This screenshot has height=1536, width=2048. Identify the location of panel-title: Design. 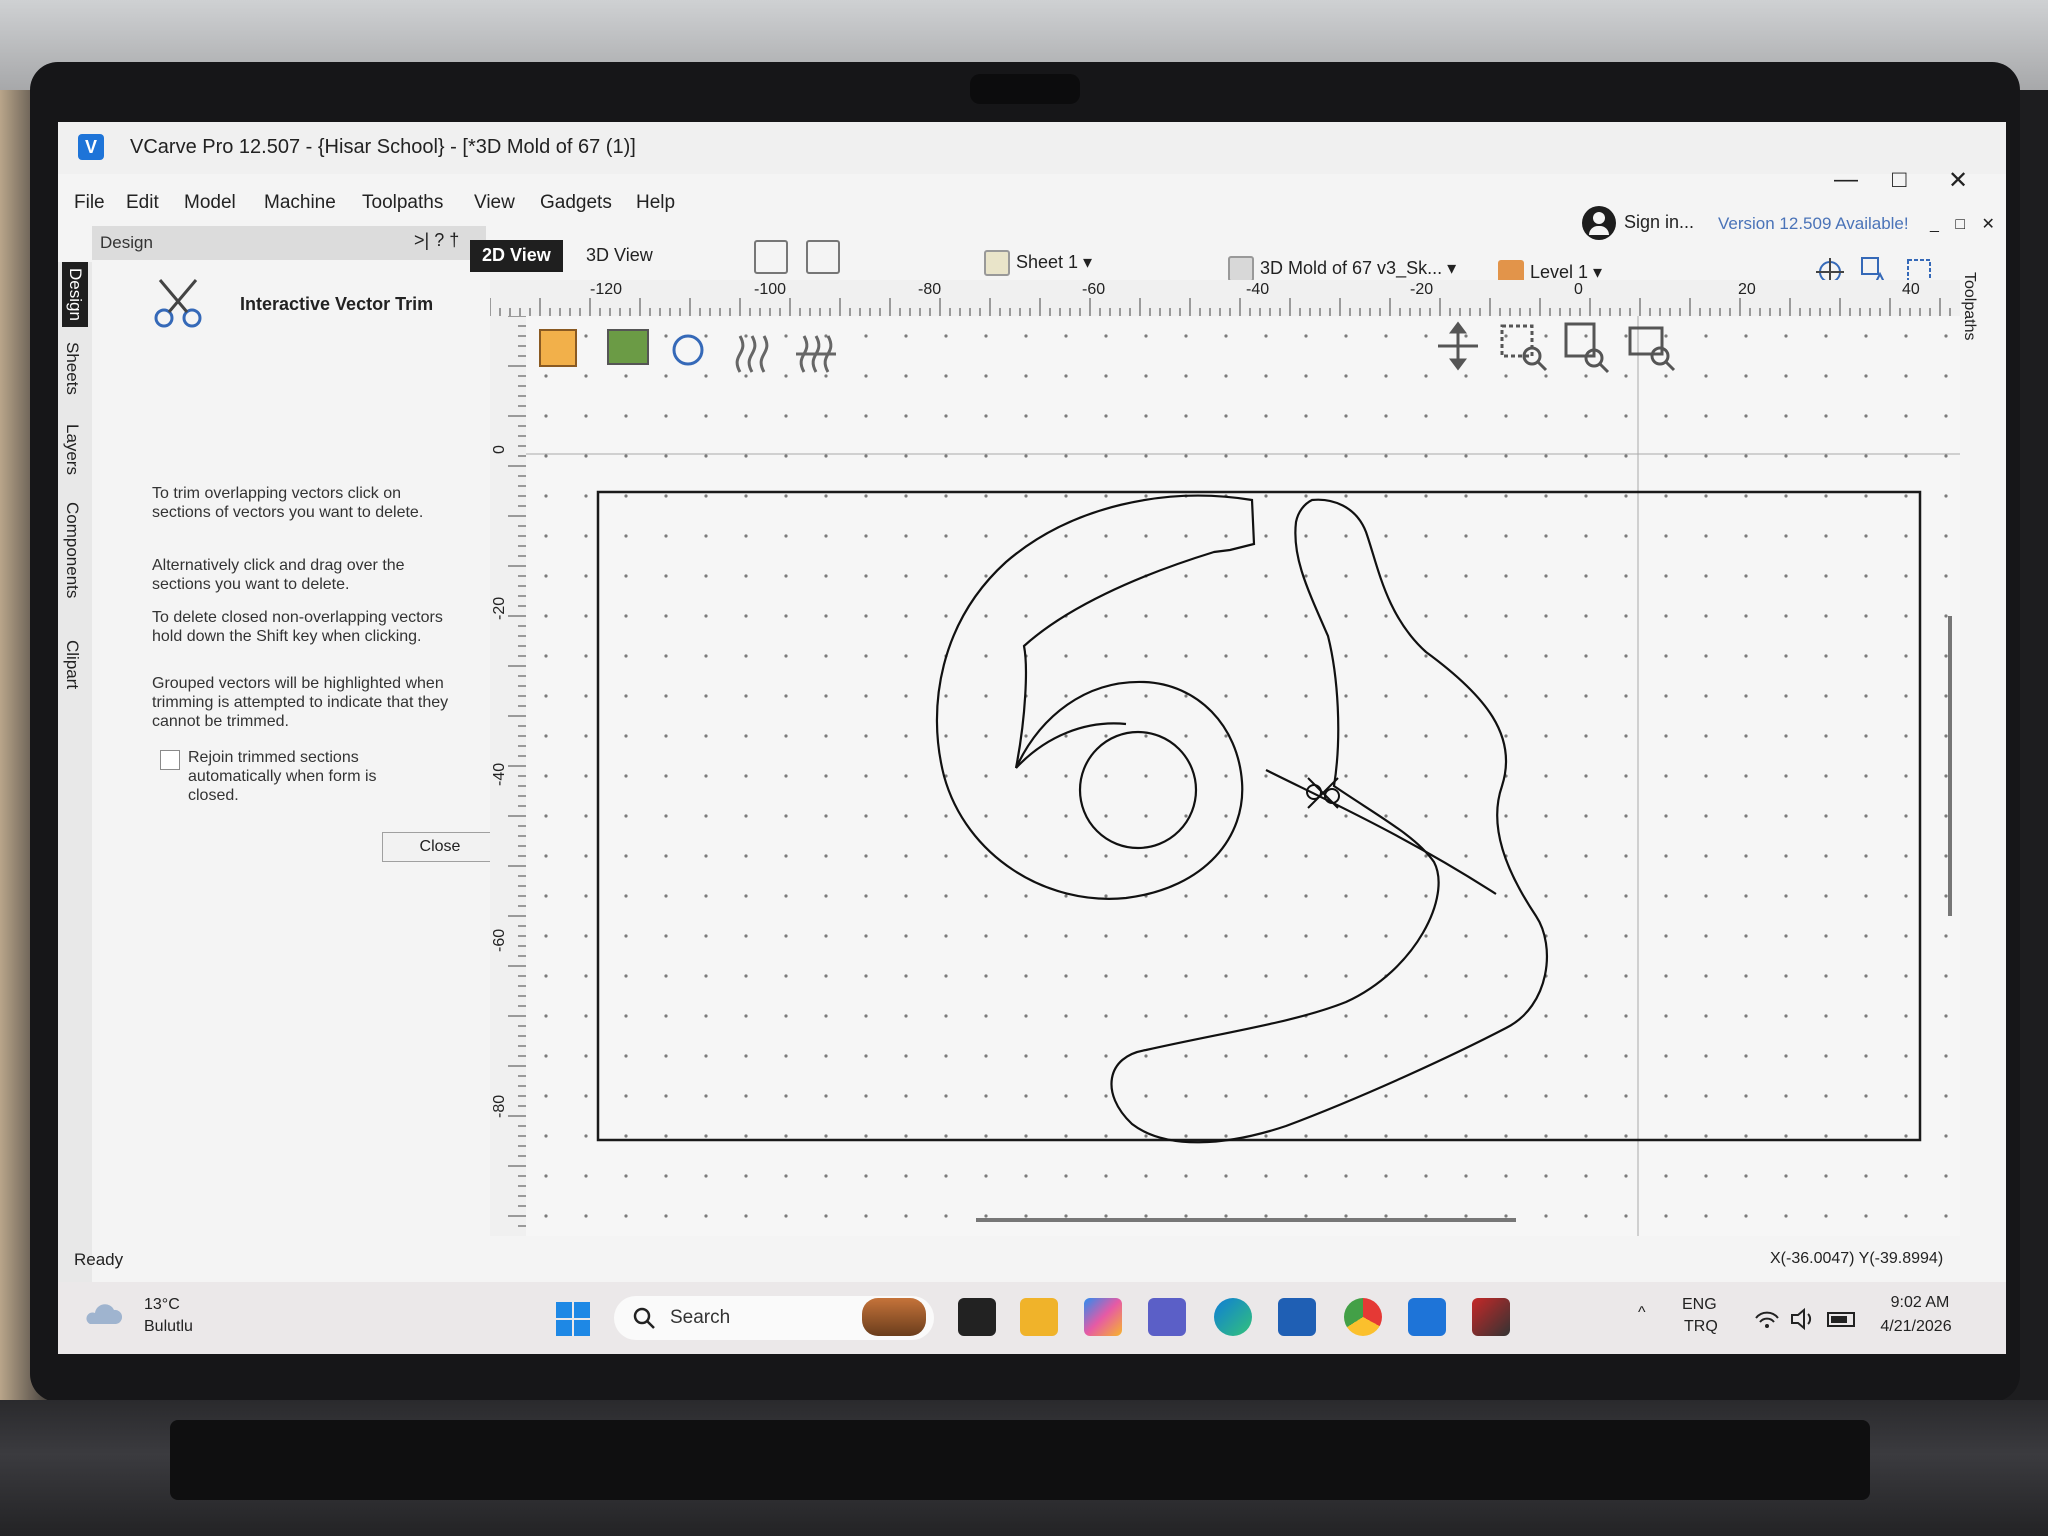
(126, 242).